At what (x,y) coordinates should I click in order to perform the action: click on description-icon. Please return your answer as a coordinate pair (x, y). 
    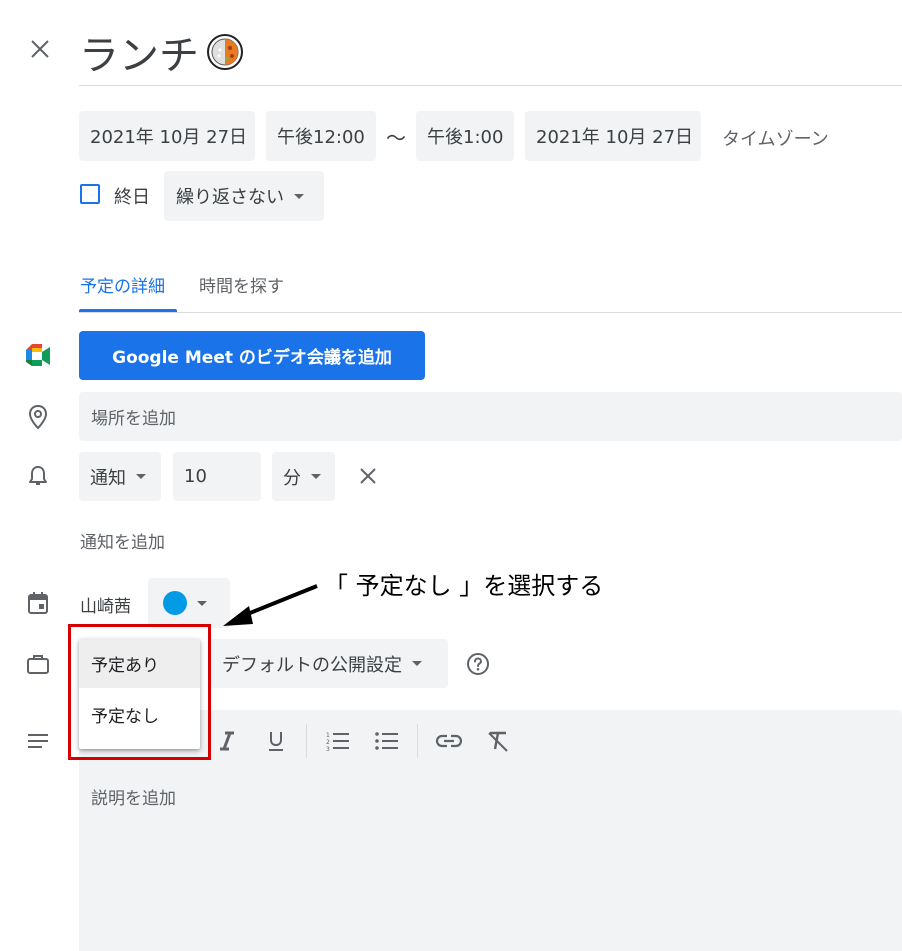
    Looking at the image, I should click on (38, 741).